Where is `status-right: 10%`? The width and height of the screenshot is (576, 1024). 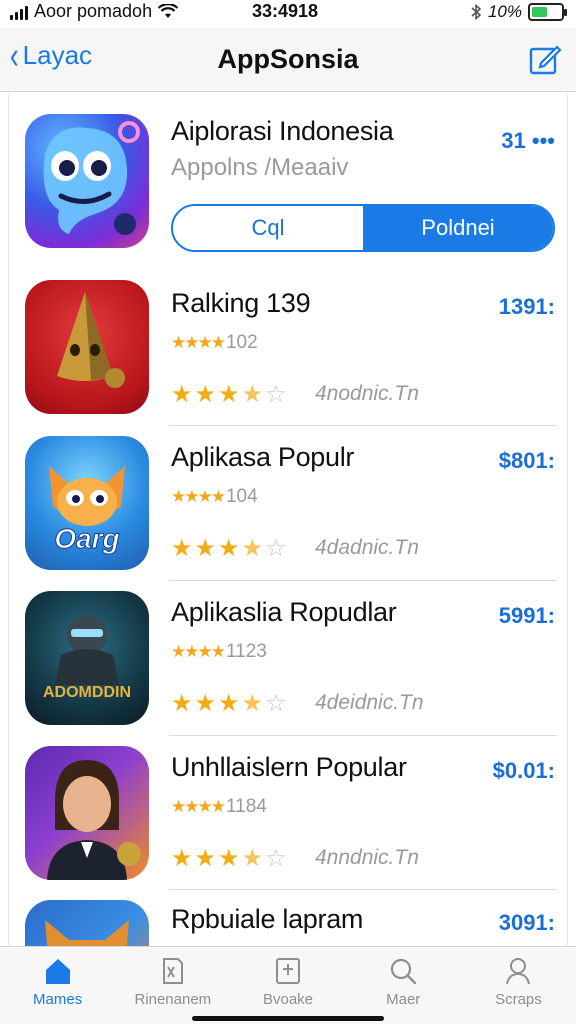
status-right: 10% is located at coordinates (518, 12).